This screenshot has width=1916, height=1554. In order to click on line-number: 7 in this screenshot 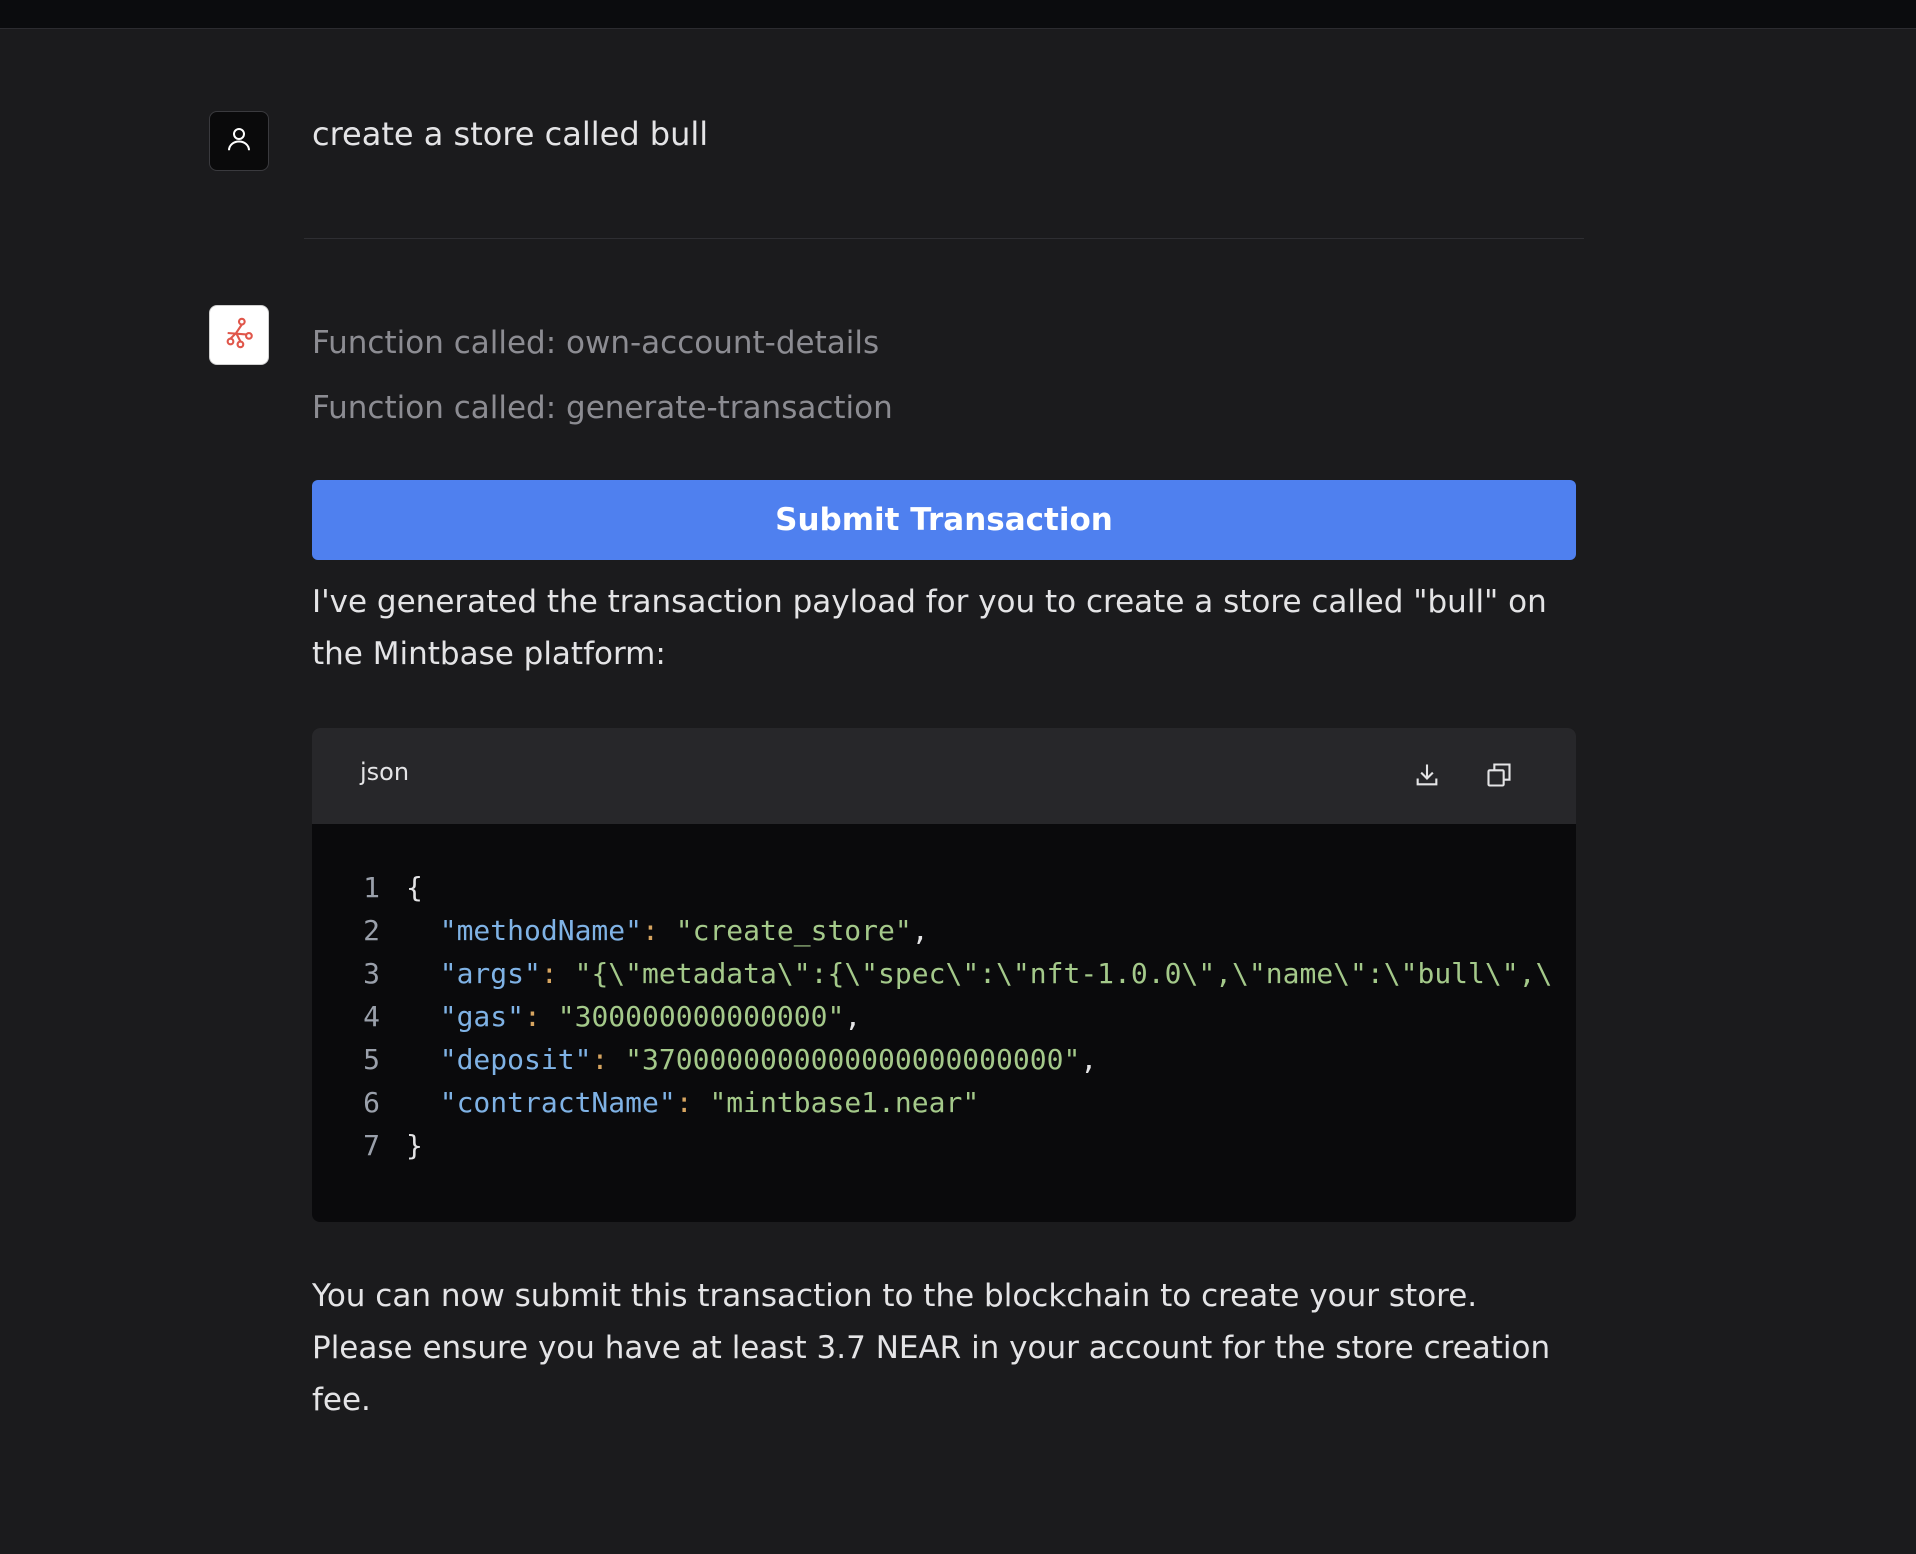, I will do `click(371, 1145)`.